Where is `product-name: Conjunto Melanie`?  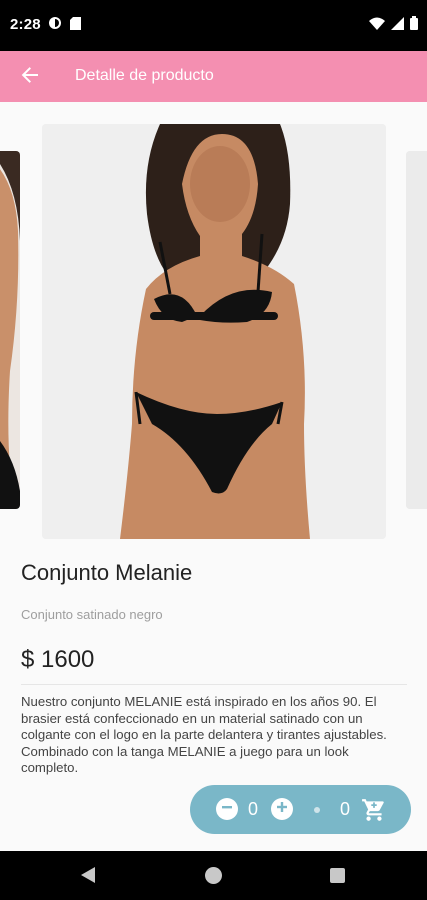 product-name: Conjunto Melanie is located at coordinates (107, 572).